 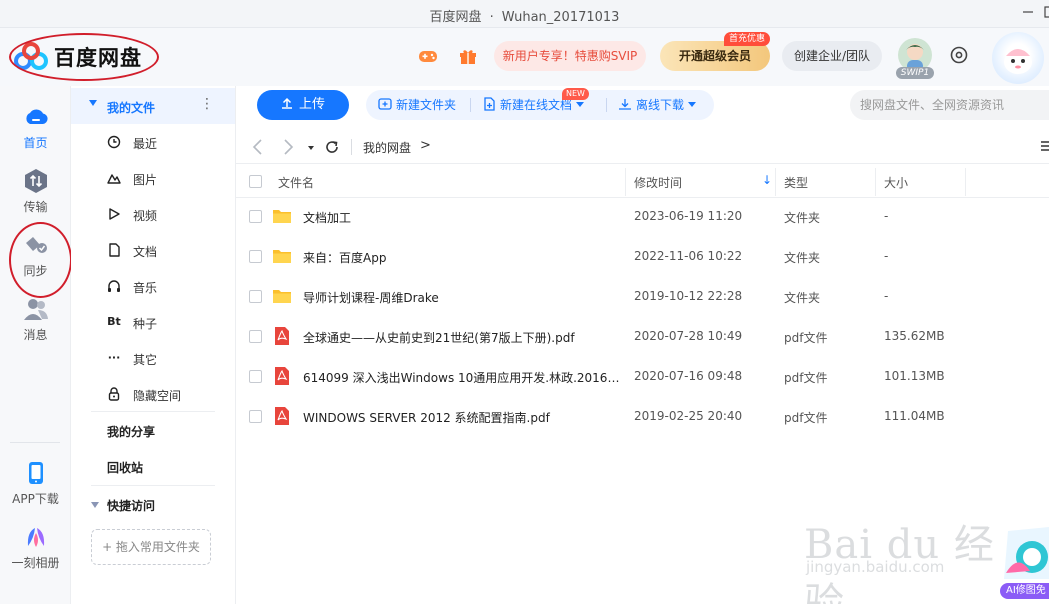 I want to click on breadcrumb-chevron: >, so click(x=425, y=145).